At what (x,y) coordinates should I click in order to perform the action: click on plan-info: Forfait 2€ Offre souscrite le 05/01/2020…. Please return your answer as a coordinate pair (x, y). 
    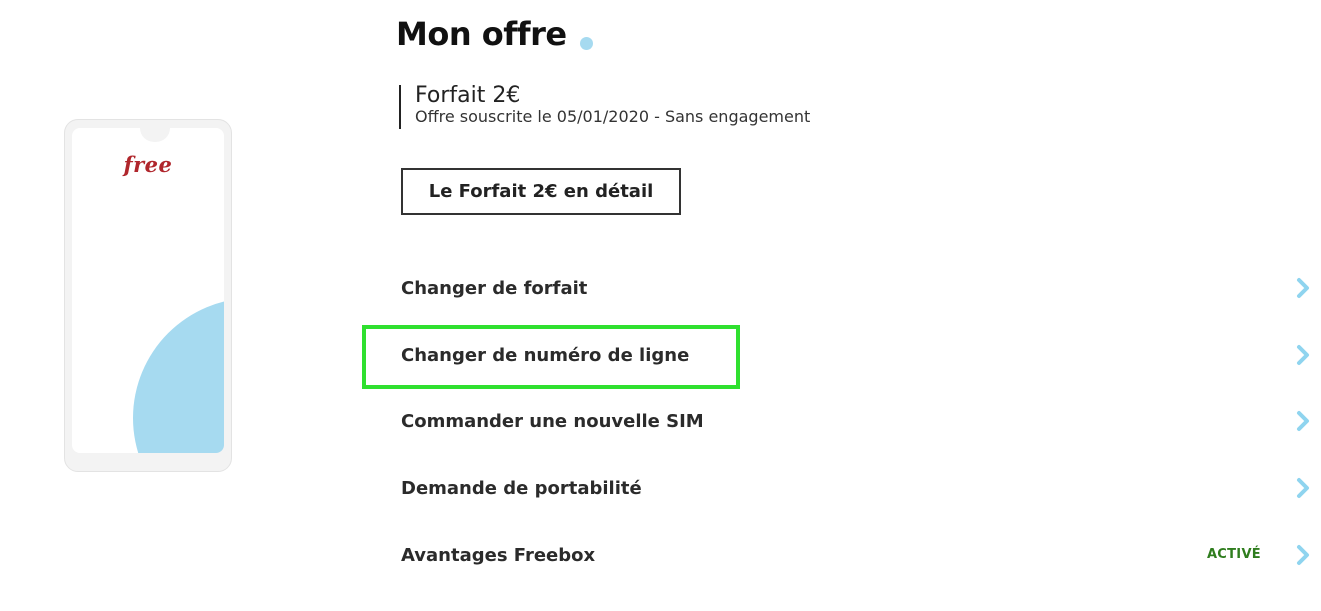
    Looking at the image, I should click on (604, 107).